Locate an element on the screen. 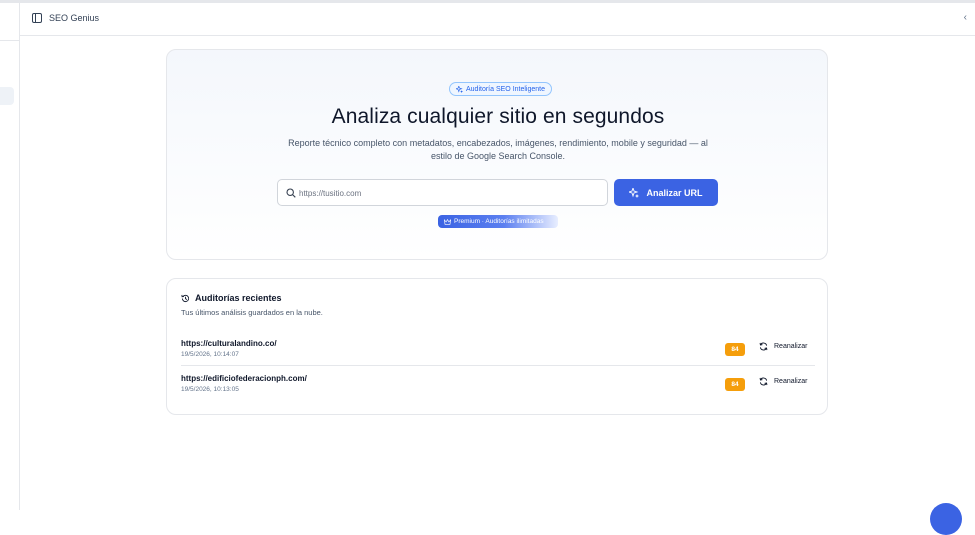  app-title: SEO Genius is located at coordinates (74, 18).